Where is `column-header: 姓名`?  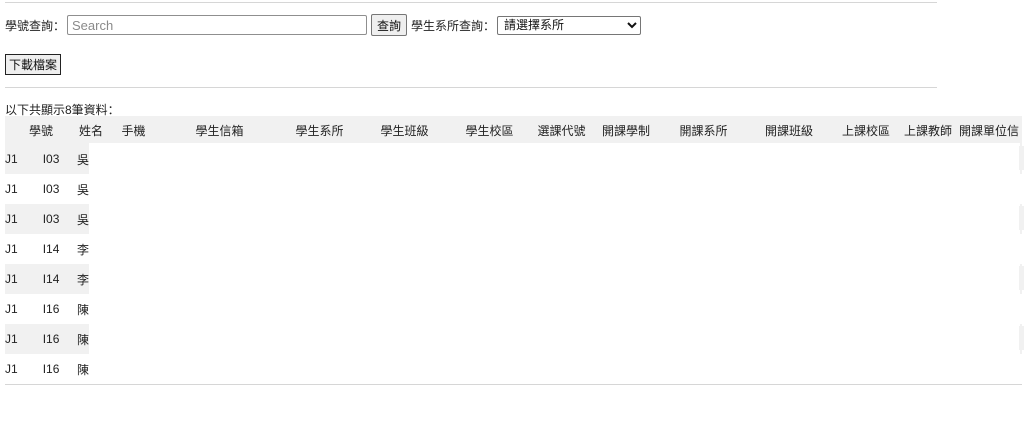 column-header: 姓名 is located at coordinates (91, 130).